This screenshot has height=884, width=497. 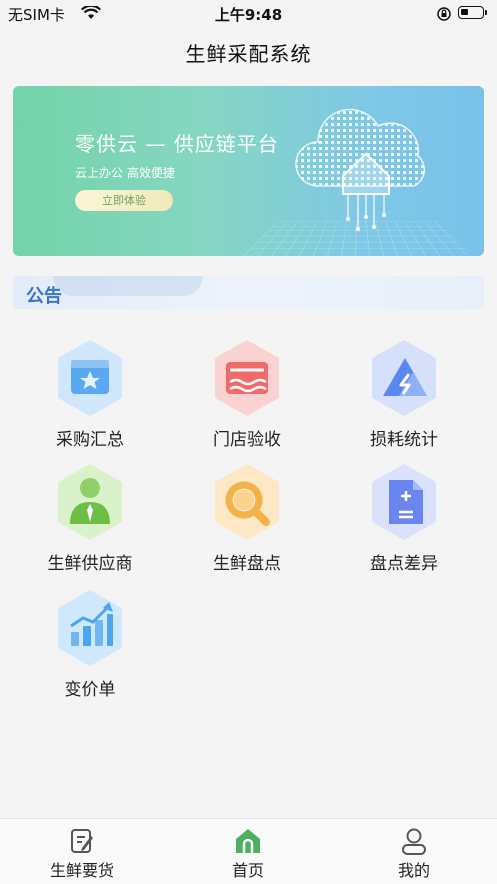 I want to click on menu-price-change: 变价单, so click(x=90, y=648).